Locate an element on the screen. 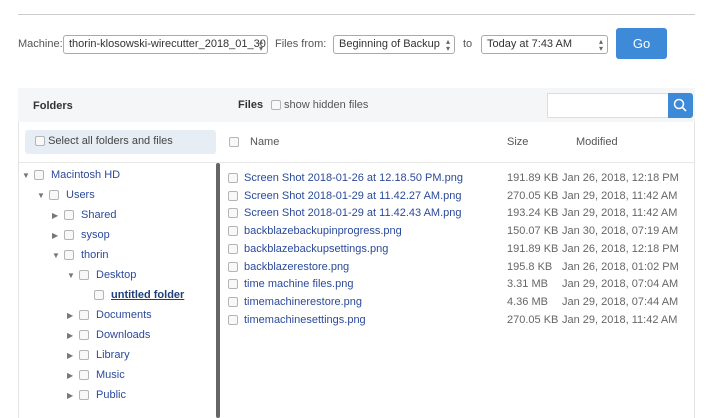 The height and width of the screenshot is (418, 720). tree-item: ▶ Public is located at coordinates (96, 395).